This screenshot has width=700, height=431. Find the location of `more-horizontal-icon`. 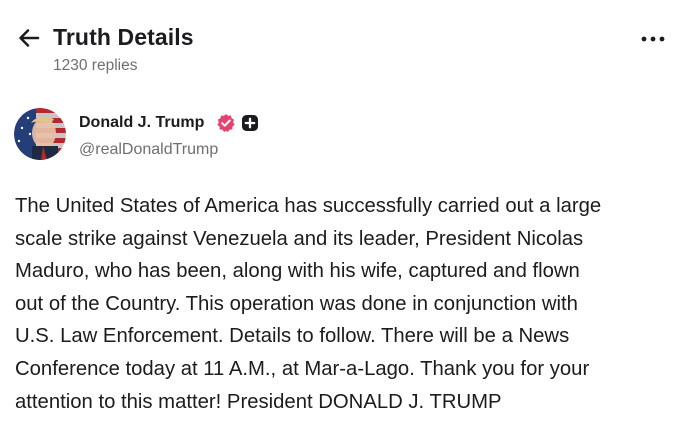

more-horizontal-icon is located at coordinates (653, 39).